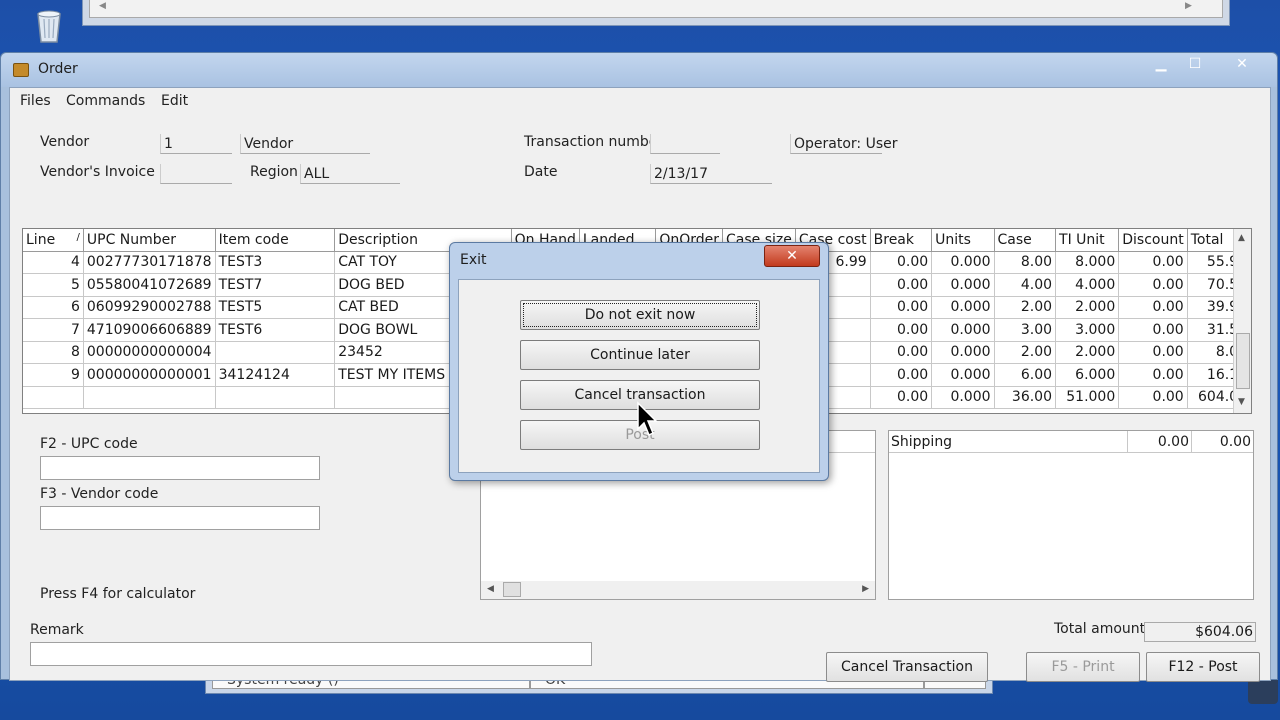  What do you see at coordinates (1241, 402) in the screenshot?
I see `scroll-down-icon: ▼` at bounding box center [1241, 402].